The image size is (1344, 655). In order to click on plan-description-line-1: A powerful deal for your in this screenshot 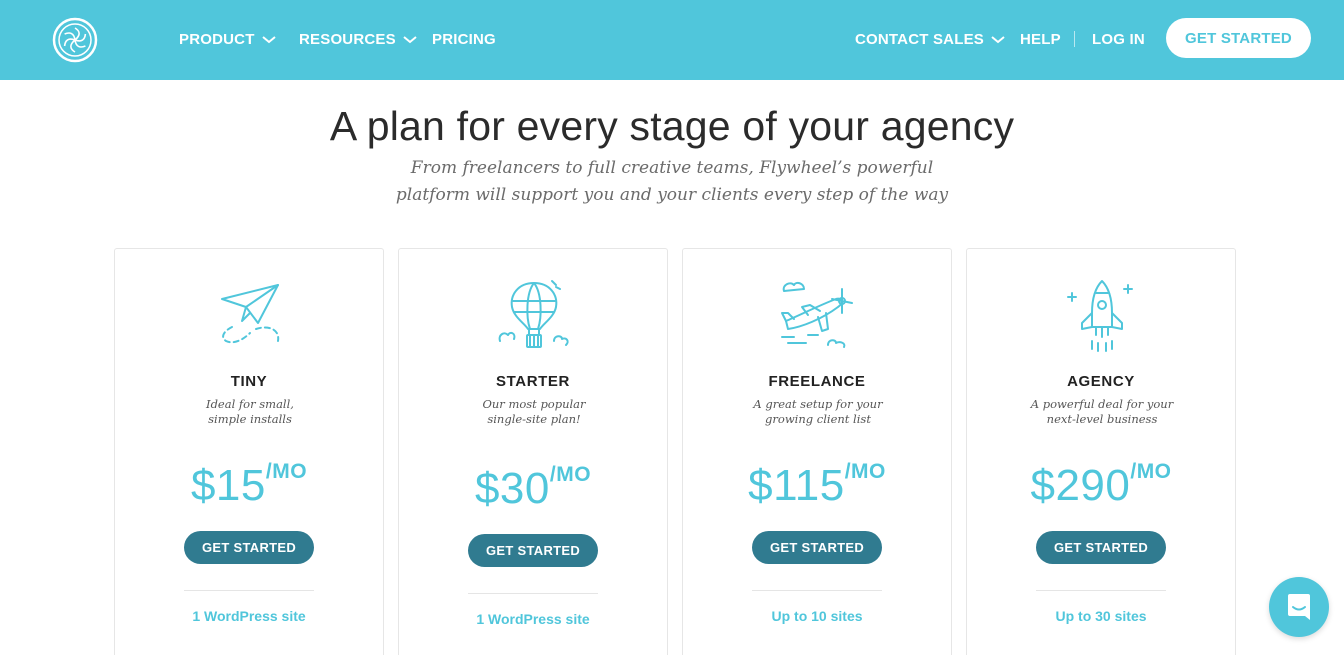, I will do `click(1102, 404)`.